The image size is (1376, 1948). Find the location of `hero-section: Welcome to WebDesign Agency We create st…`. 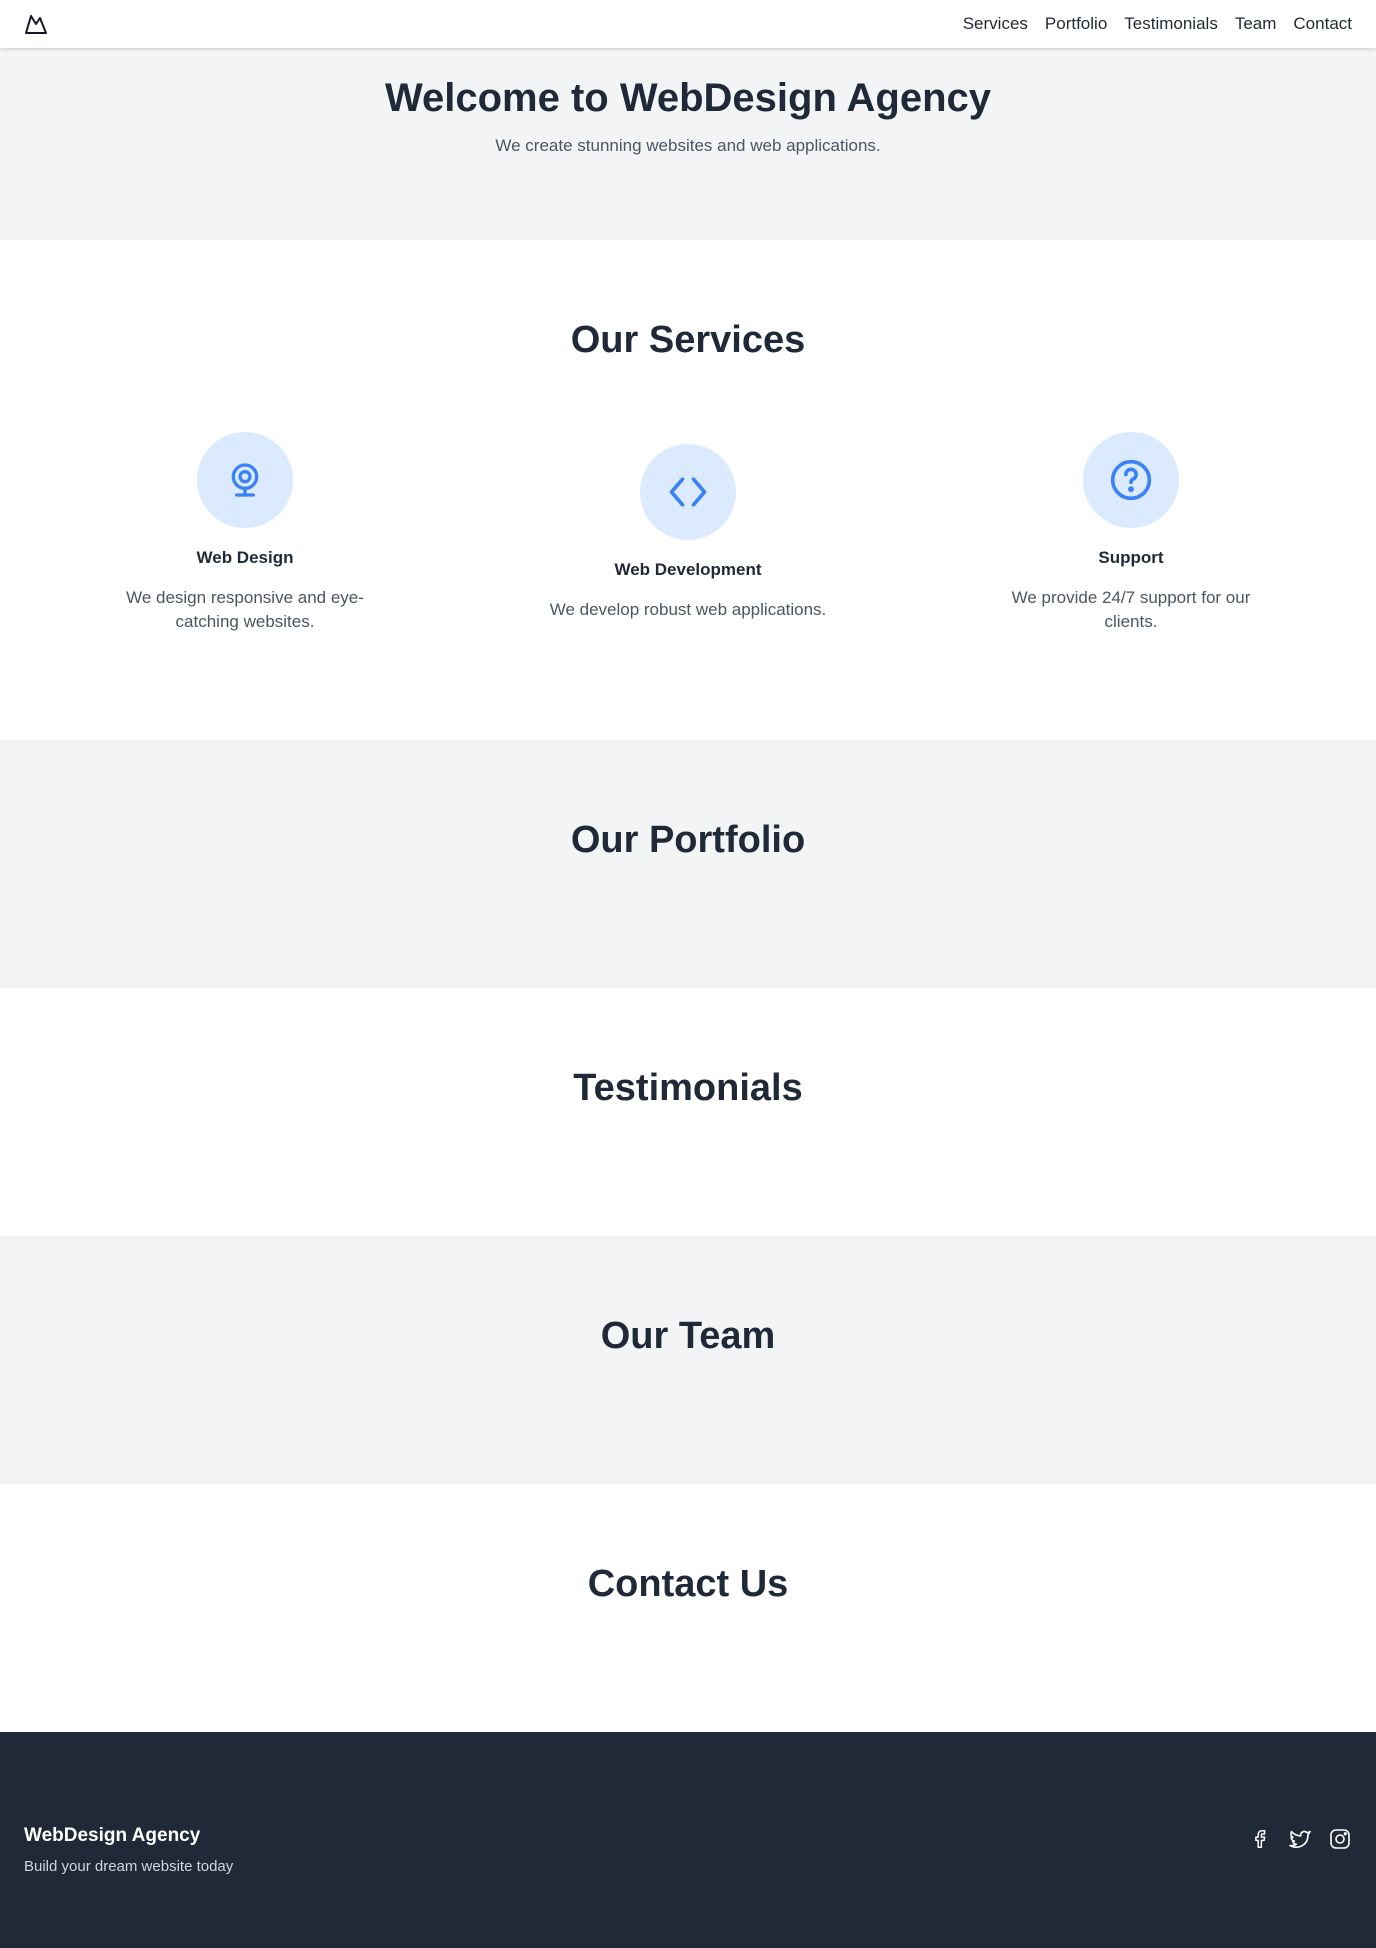

hero-section: Welcome to WebDesign Agency We create st… is located at coordinates (688, 144).